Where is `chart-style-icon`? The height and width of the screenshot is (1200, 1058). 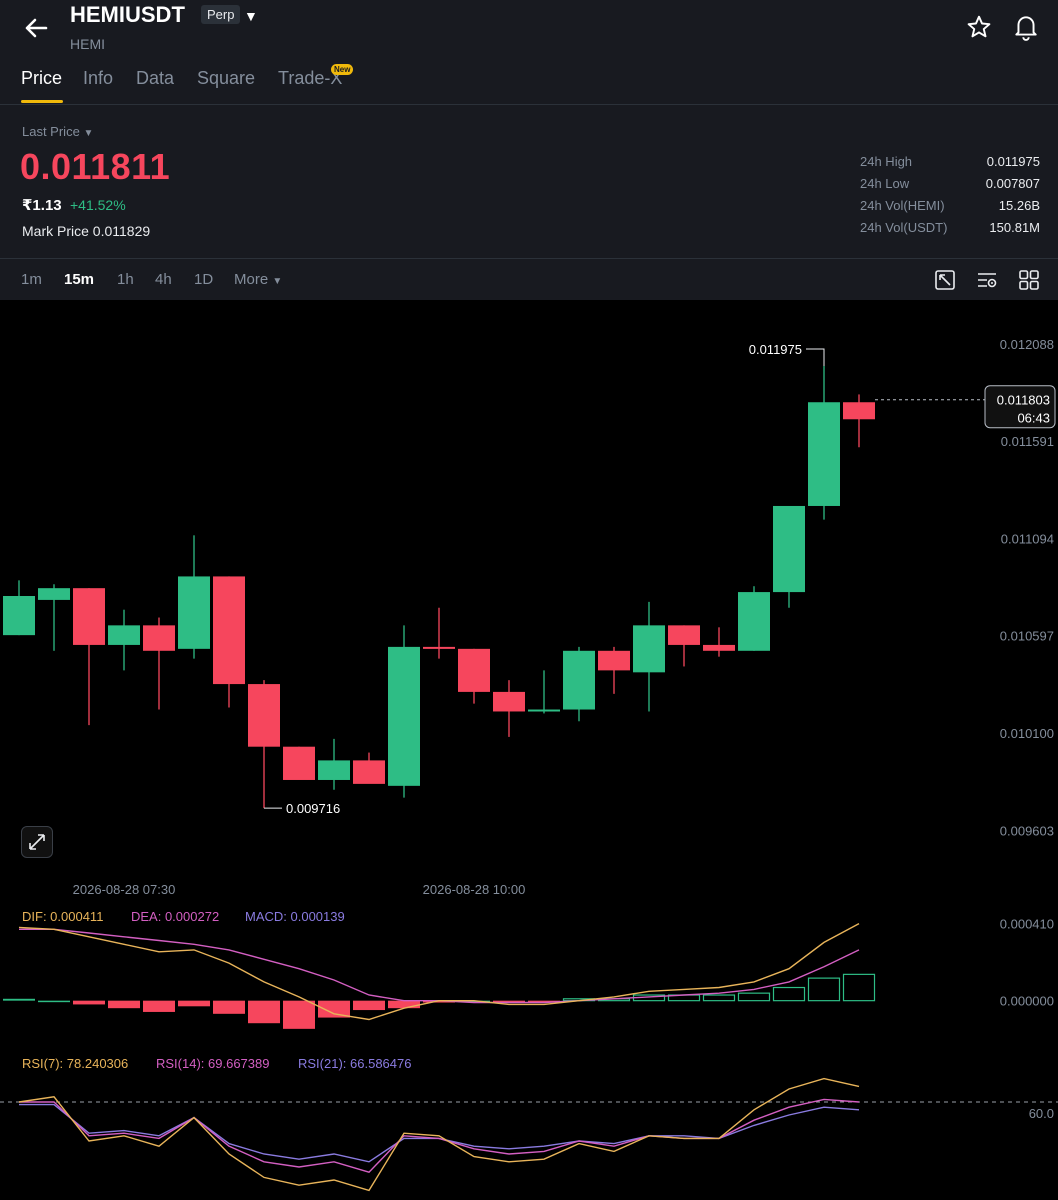 chart-style-icon is located at coordinates (945, 280).